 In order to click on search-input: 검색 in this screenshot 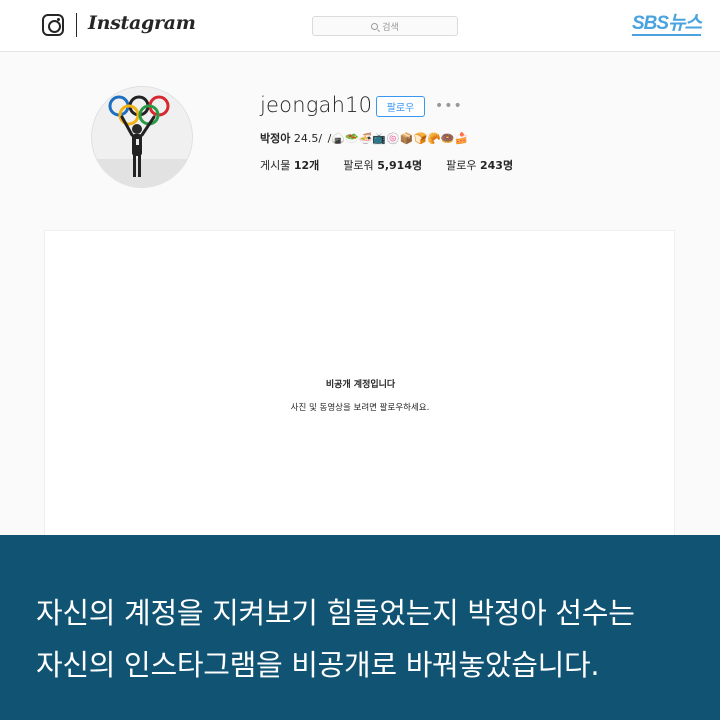, I will do `click(385, 26)`.